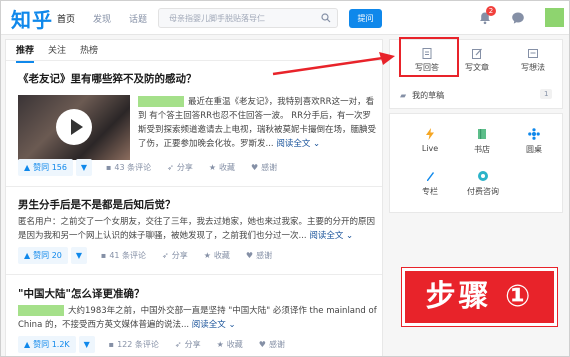 The image size is (570, 357). I want to click on lightning-icon, so click(430, 134).